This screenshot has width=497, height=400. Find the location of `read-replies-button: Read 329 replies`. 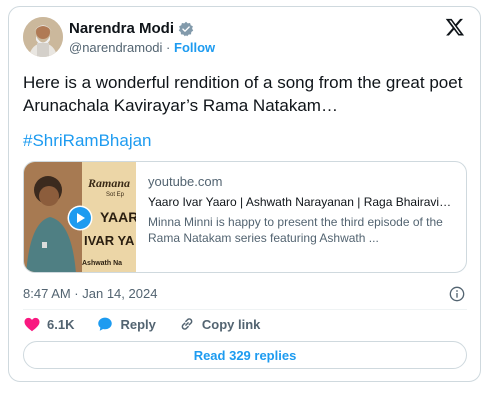

read-replies-button: Read 329 replies is located at coordinates (245, 355).